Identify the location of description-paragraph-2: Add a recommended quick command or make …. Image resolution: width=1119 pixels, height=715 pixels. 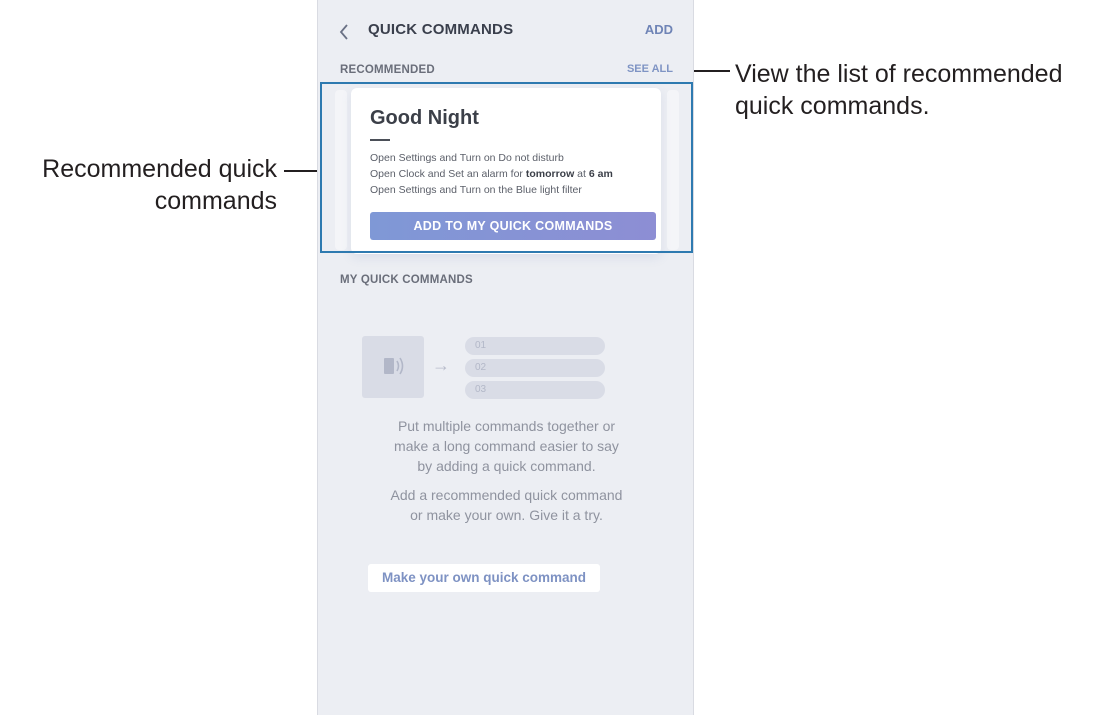
(506, 505).